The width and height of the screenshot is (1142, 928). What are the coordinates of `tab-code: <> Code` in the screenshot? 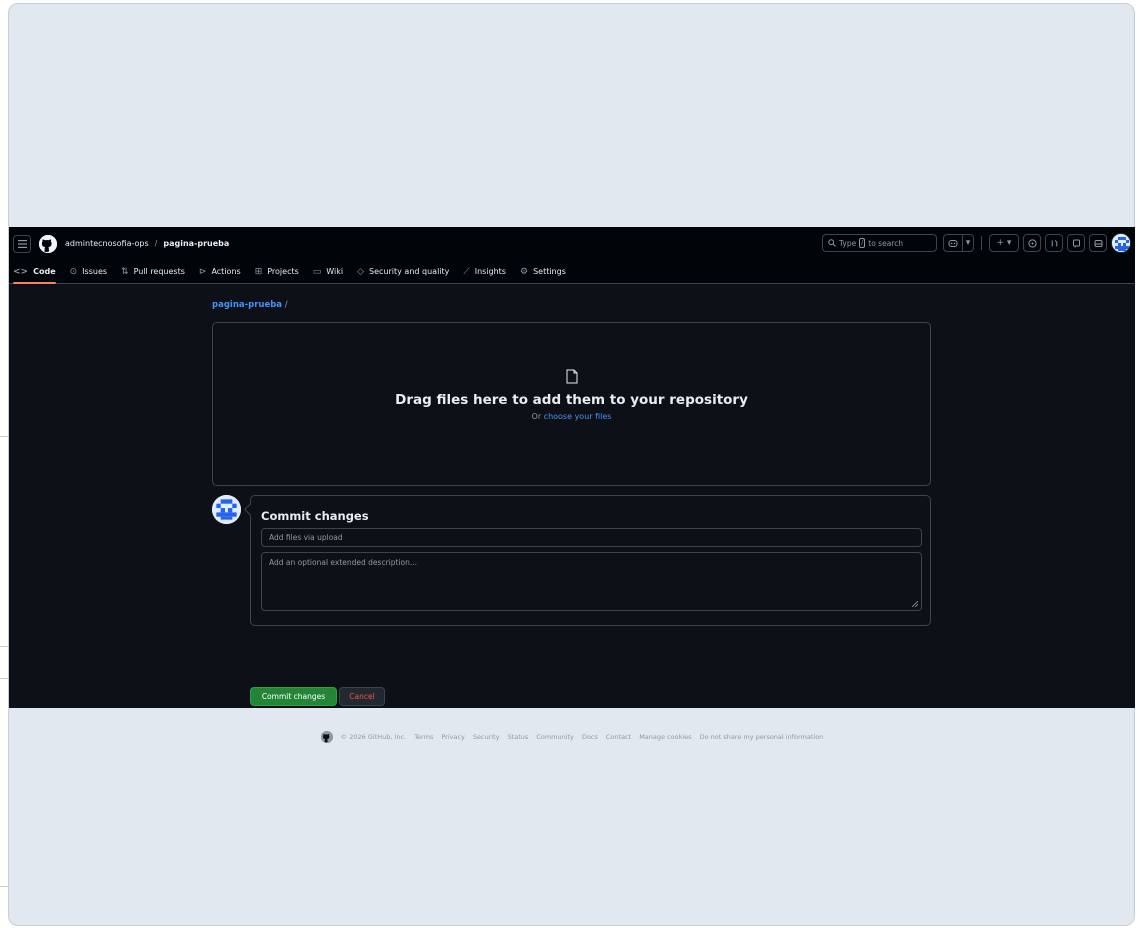 It's located at (34, 272).